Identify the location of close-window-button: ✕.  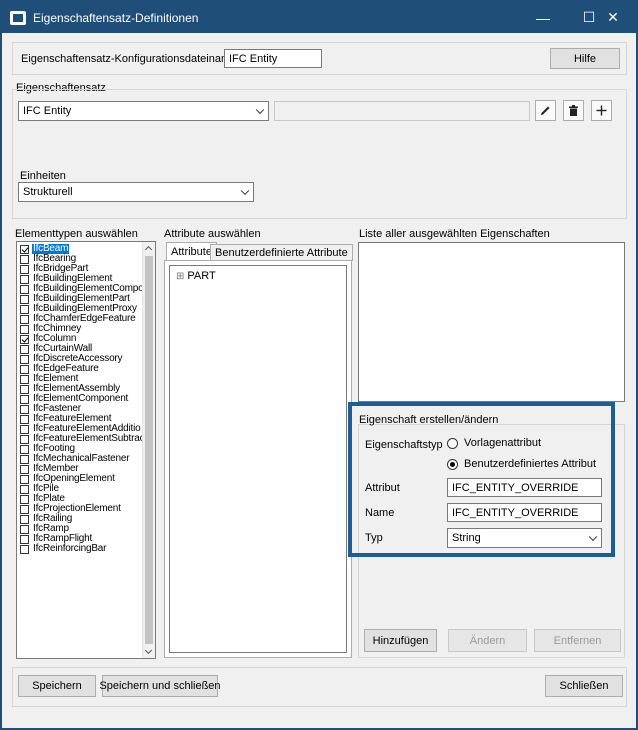
(613, 17).